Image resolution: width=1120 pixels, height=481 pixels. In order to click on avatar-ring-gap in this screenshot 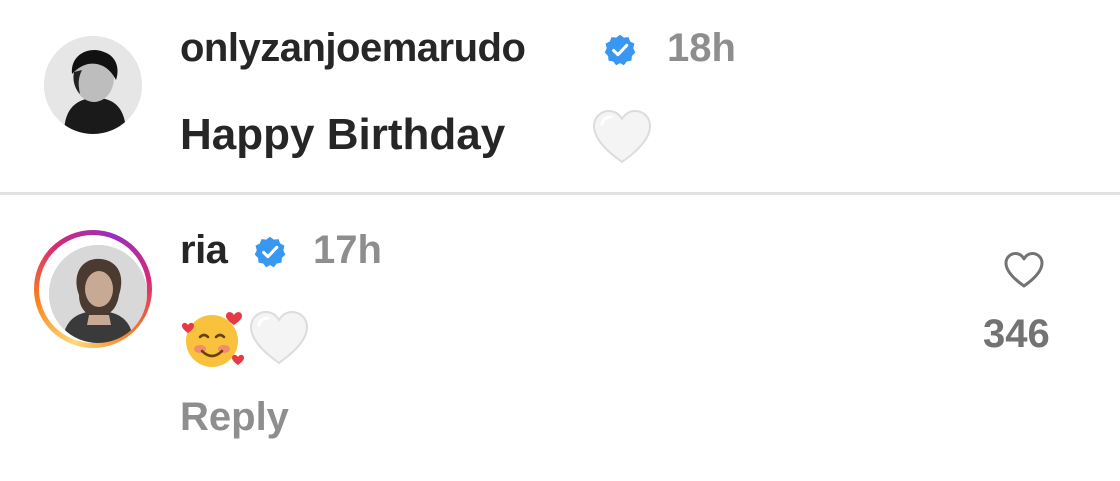, I will do `click(93, 289)`.